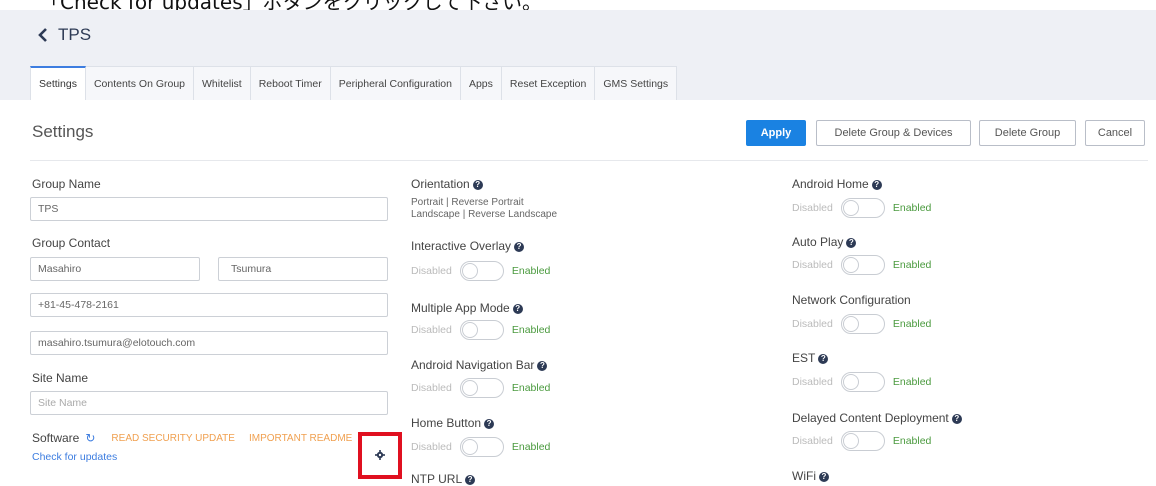  Describe the element at coordinates (818, 242) in the screenshot. I see `auto-play-text: Auto Play` at that location.